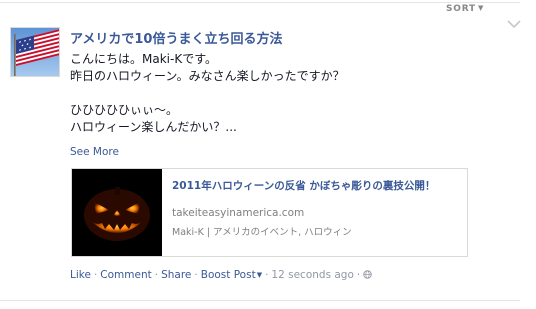 The width and height of the screenshot is (536, 309). I want to click on chevron-down-icon, so click(514, 24).